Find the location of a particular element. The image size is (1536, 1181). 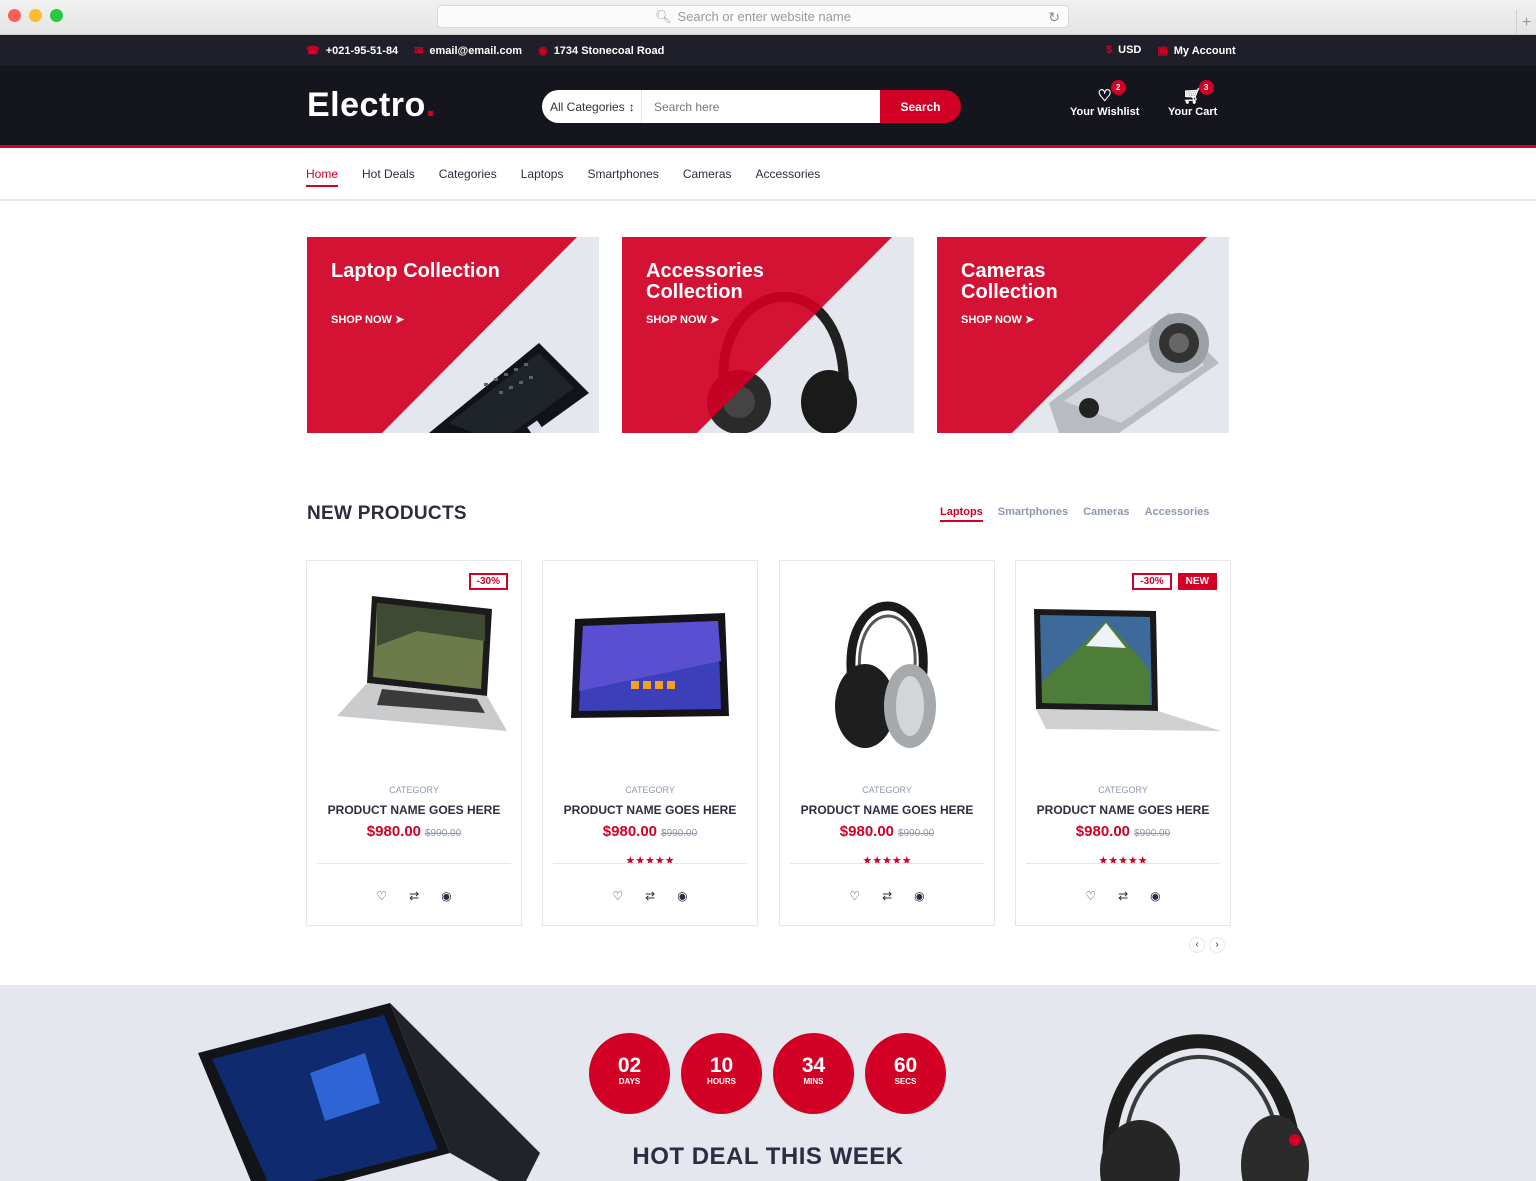

chevron-right-icon: › is located at coordinates (1217, 945).